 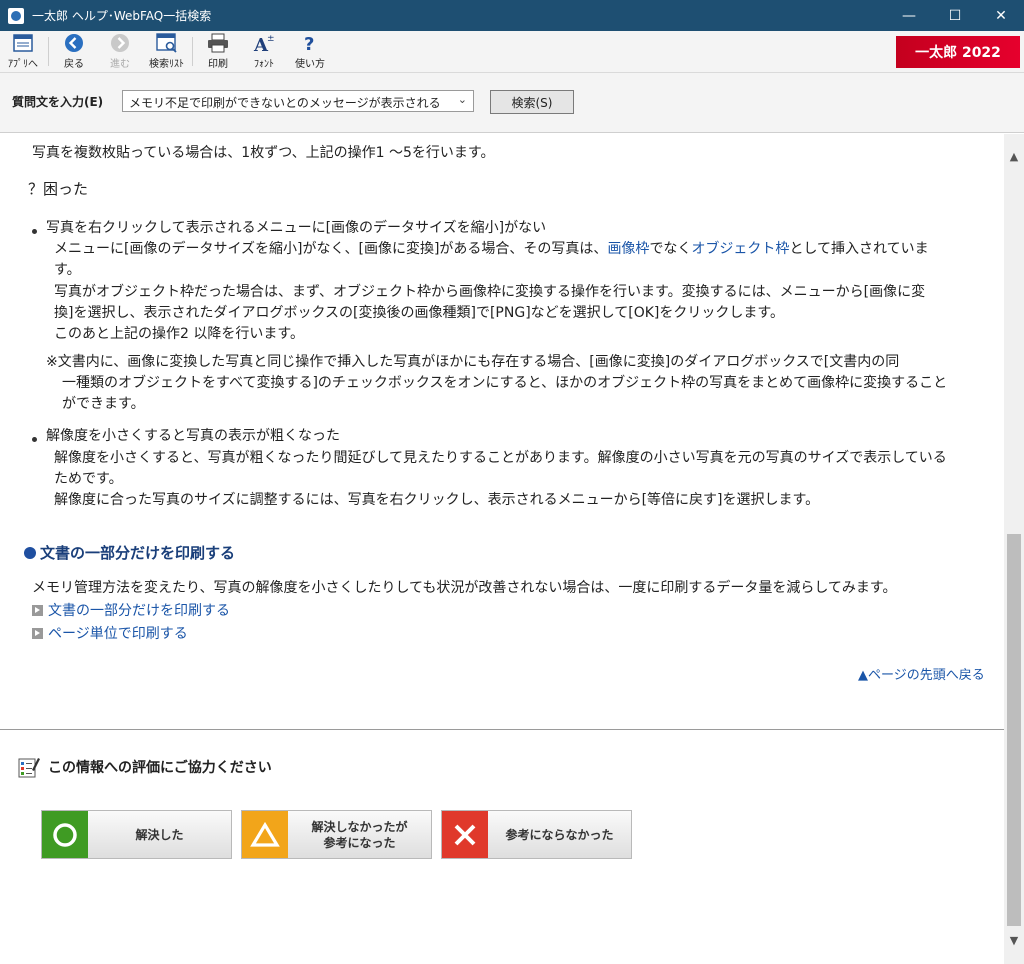 I want to click on rating-title-text: この情報への評価にご協力ください, so click(x=160, y=768).